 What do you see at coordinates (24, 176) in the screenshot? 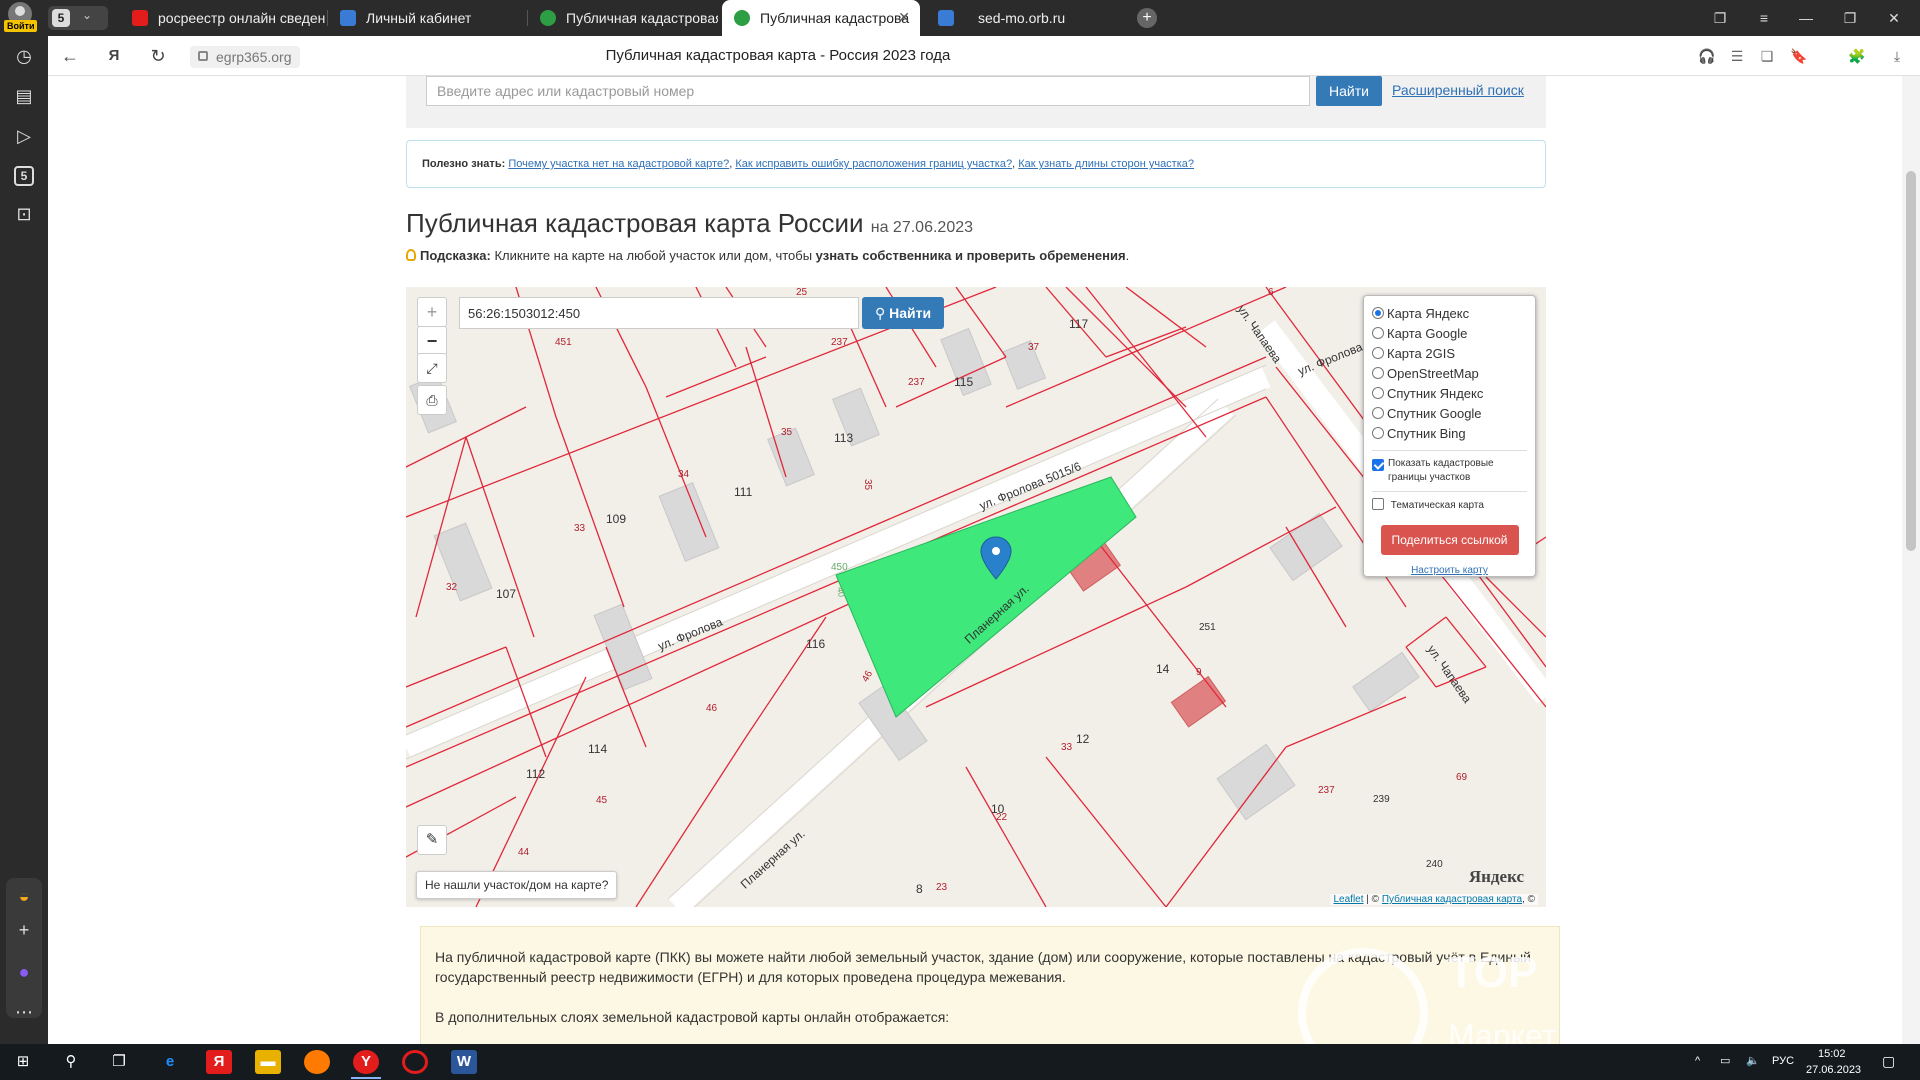
I see `tab-group-icon: 5` at bounding box center [24, 176].